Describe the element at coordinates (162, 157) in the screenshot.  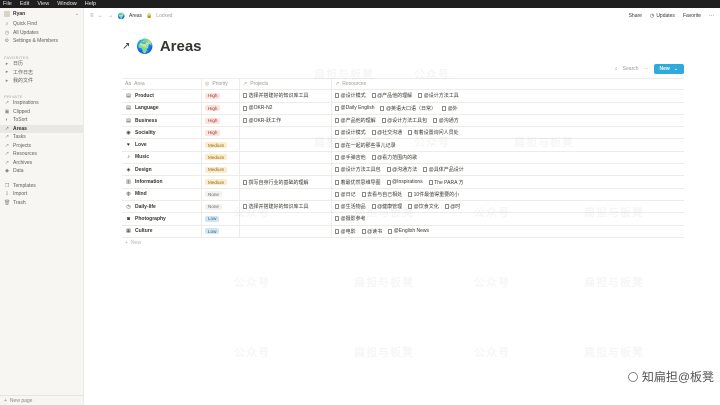
I see `area-name-cell: ♪ Music` at that location.